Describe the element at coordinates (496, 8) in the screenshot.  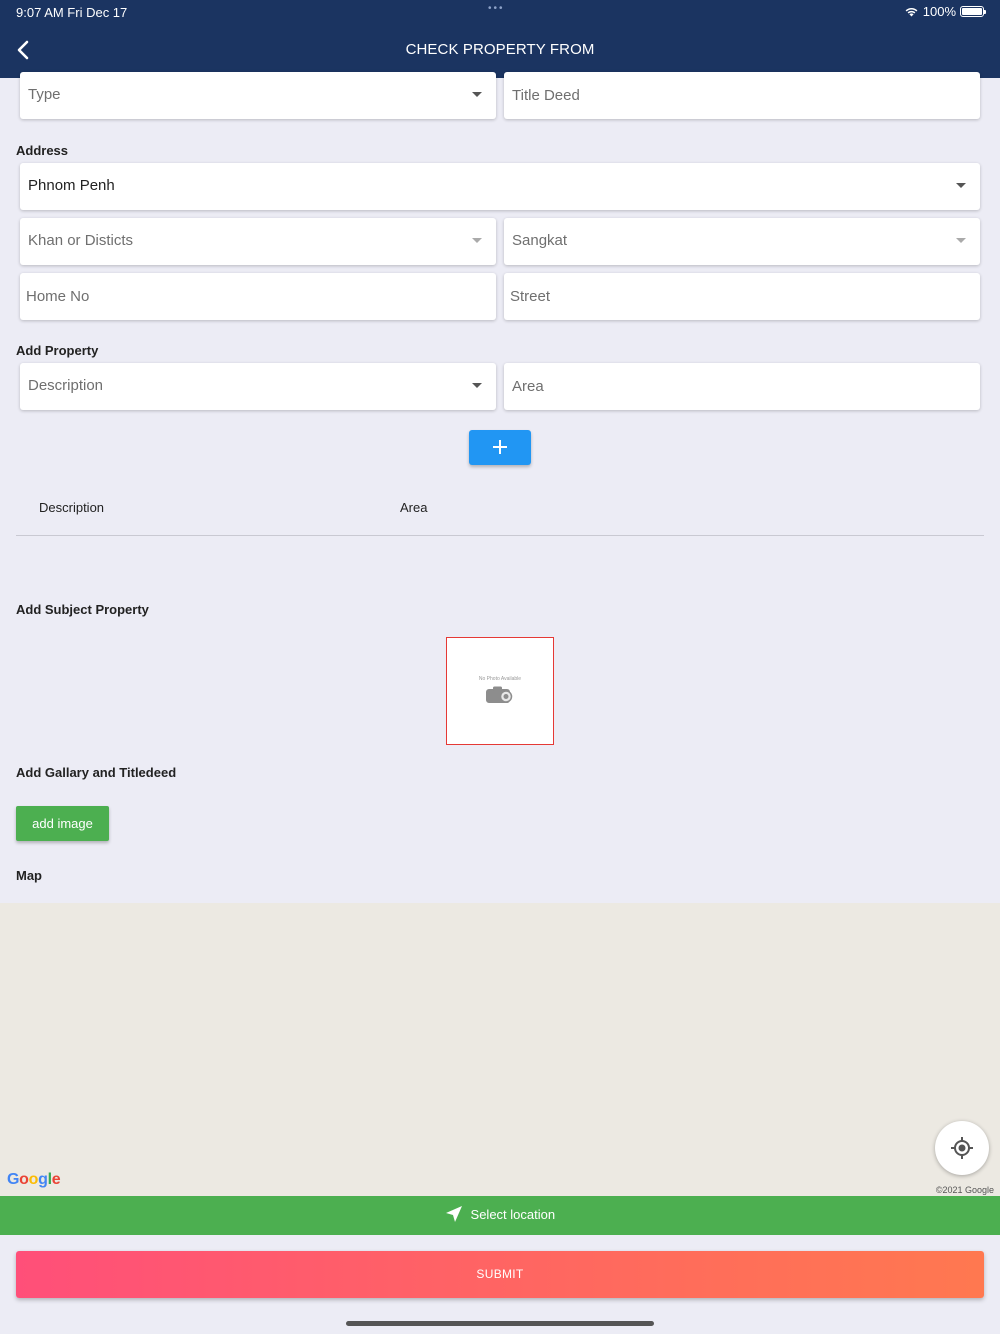
I see `multitask-dots-icon: •••` at that location.